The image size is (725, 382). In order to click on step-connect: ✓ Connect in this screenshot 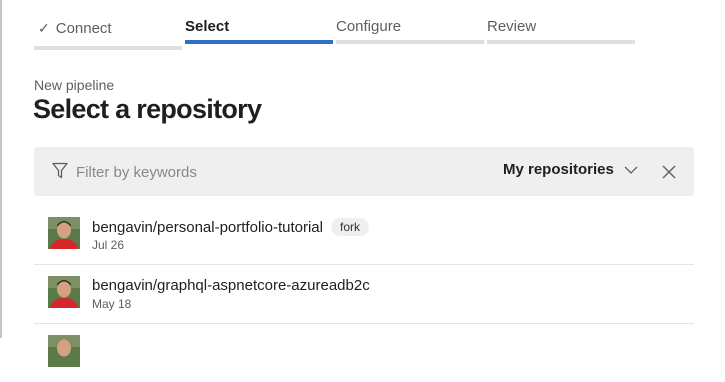, I will do `click(108, 26)`.